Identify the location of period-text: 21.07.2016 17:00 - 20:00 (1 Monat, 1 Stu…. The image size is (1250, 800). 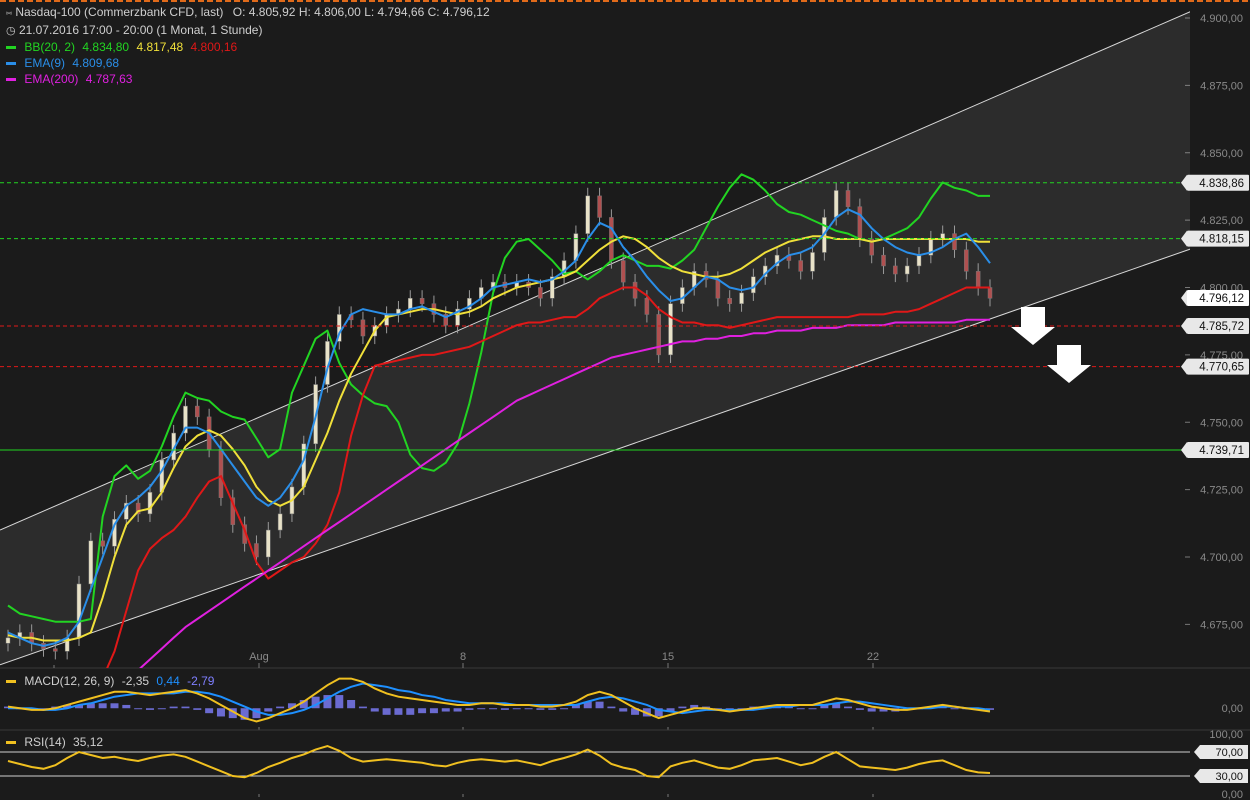
(140, 30).